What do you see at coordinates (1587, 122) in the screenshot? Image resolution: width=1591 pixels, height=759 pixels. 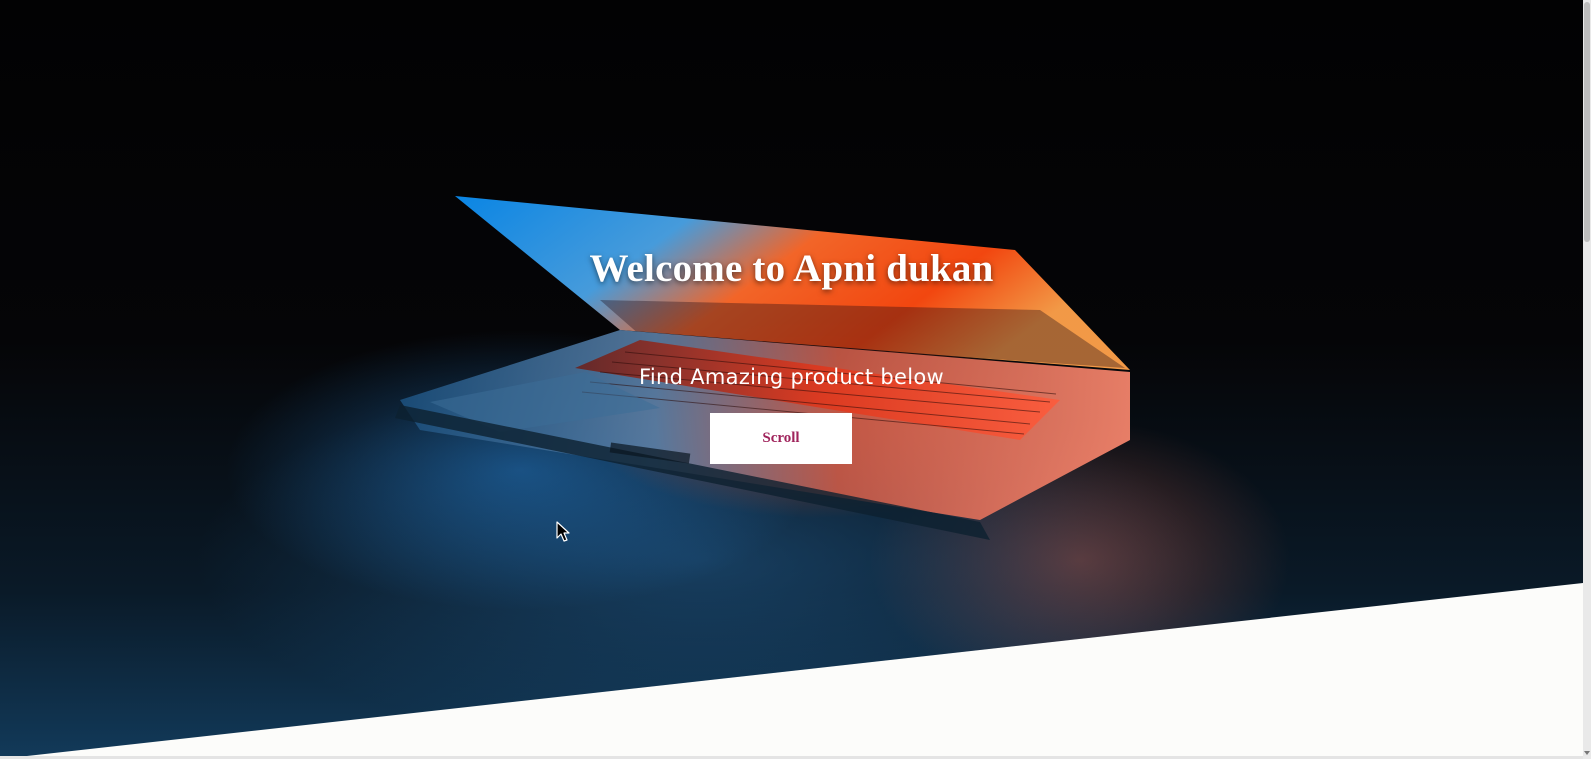 I see `scrollbar-thumb` at bounding box center [1587, 122].